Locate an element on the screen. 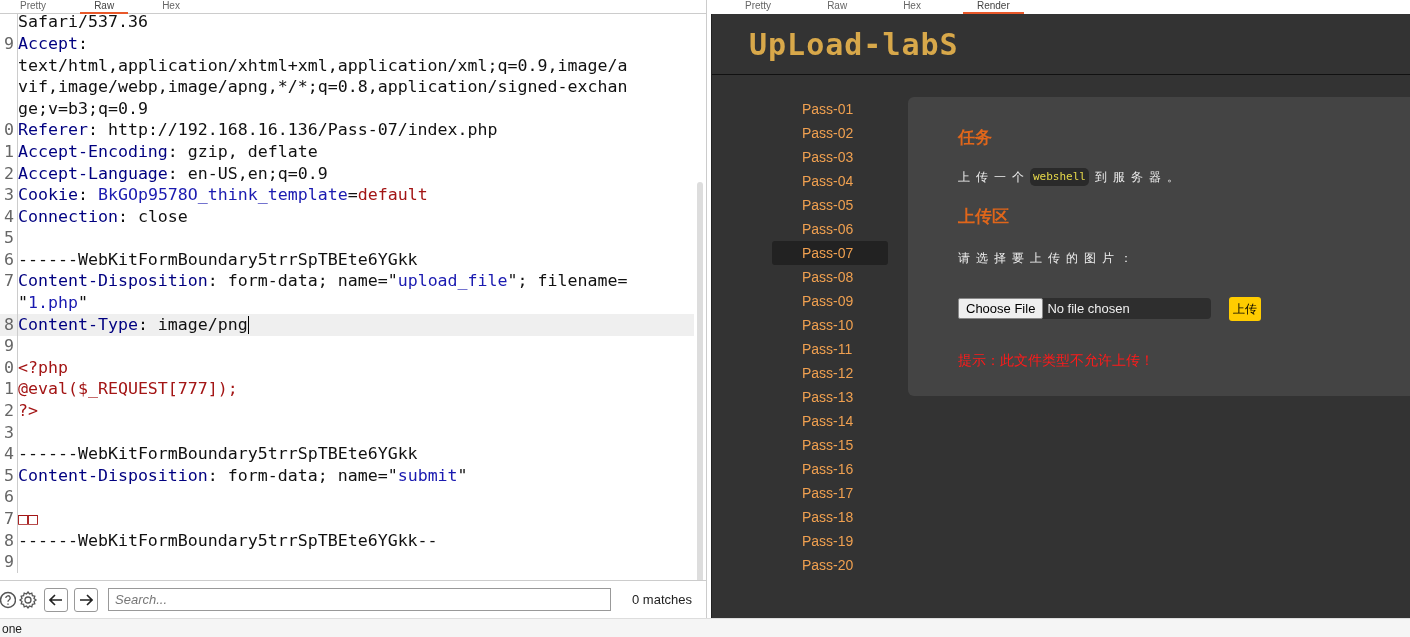  nav-link: Pass-20 is located at coordinates (830, 565).